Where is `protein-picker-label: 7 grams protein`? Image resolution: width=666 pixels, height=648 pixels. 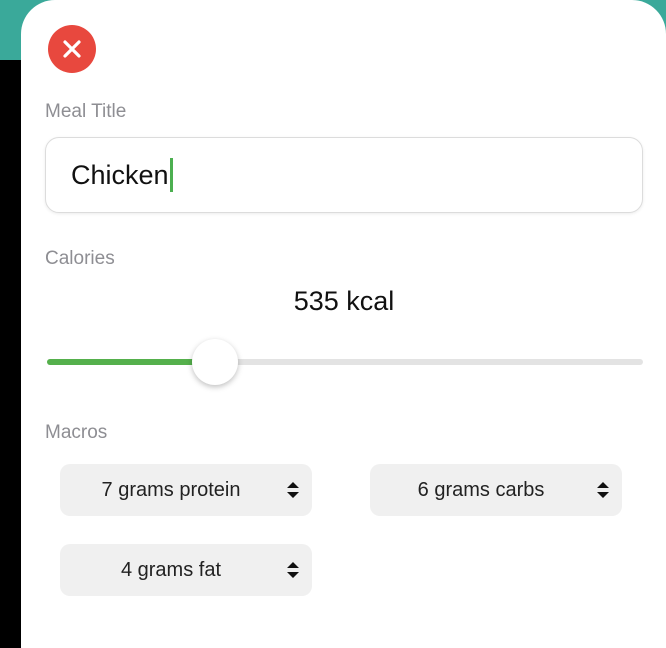 protein-picker-label: 7 grams protein is located at coordinates (171, 489).